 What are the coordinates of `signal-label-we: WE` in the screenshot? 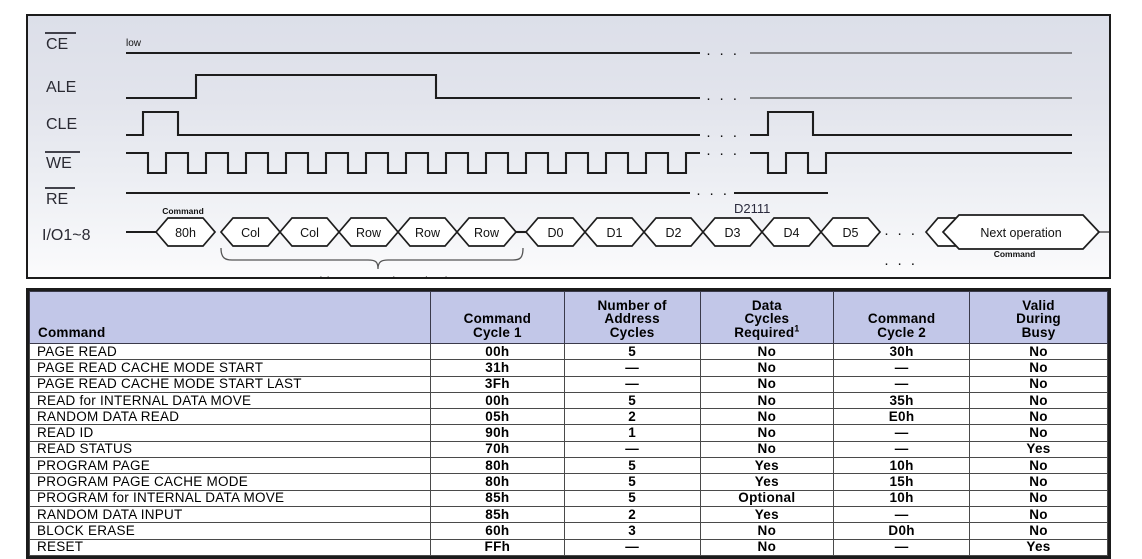 It's located at (62, 161).